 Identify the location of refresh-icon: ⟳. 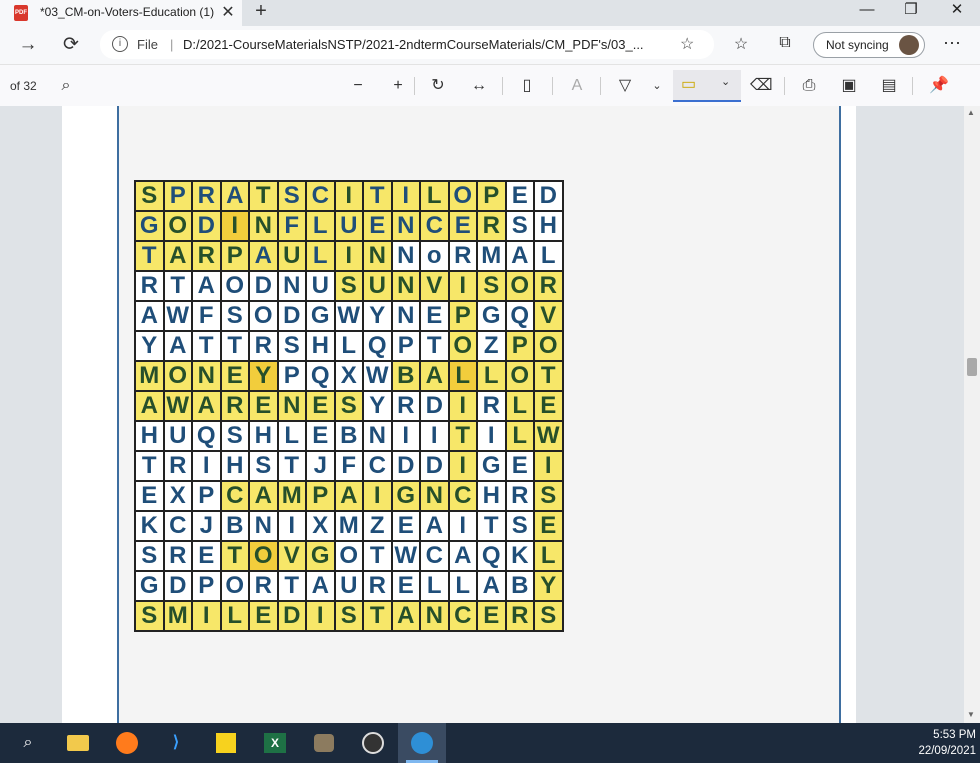
(71, 45).